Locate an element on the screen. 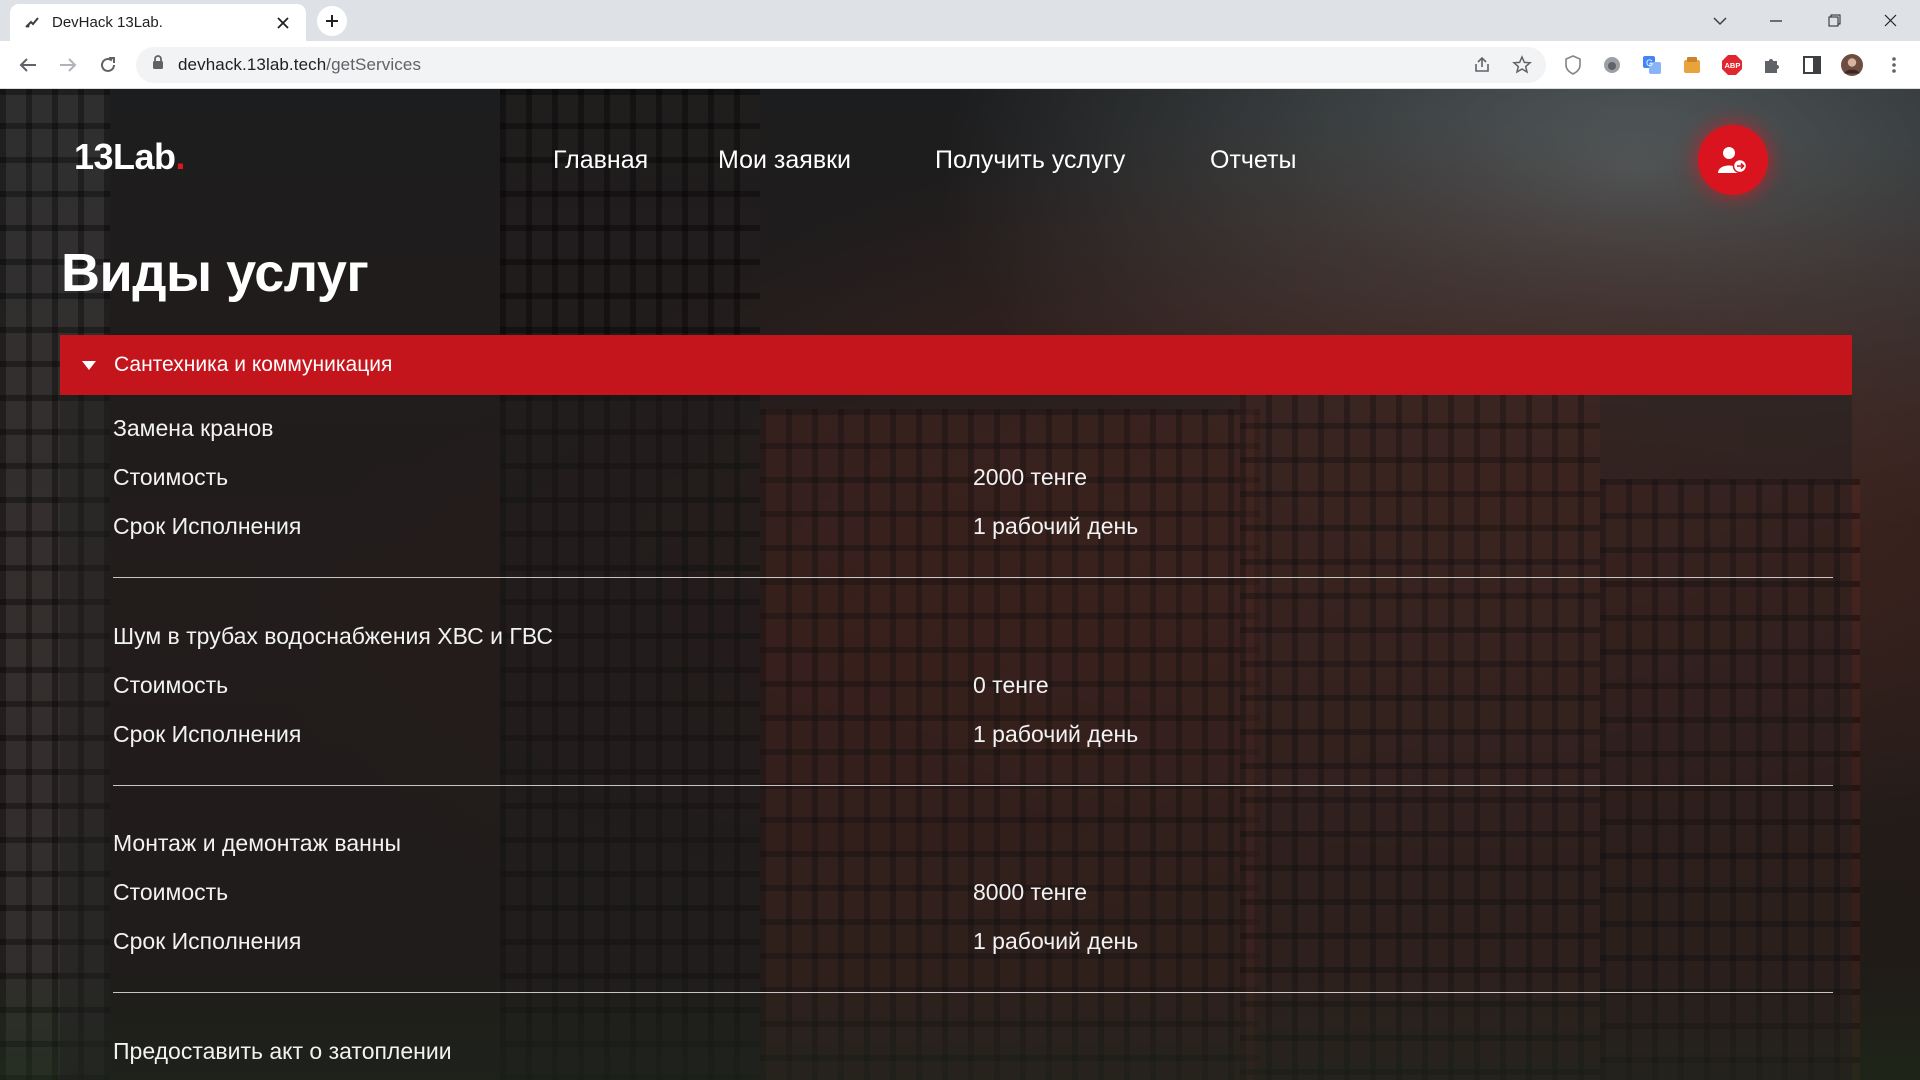  cost-value: 0 тенге is located at coordinates (1011, 685).